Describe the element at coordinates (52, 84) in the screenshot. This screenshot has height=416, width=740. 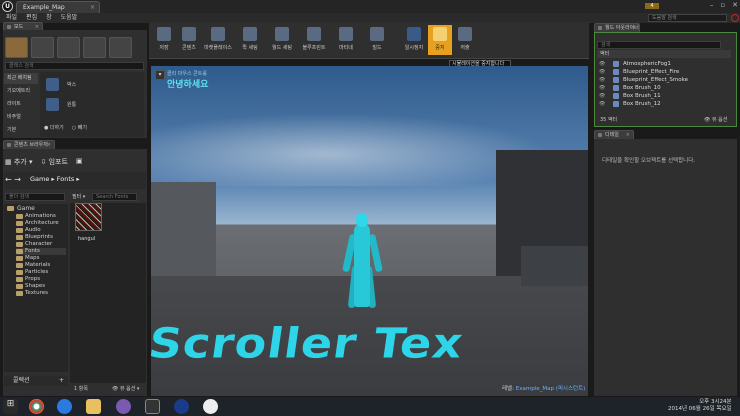
I see `box-icon` at that location.